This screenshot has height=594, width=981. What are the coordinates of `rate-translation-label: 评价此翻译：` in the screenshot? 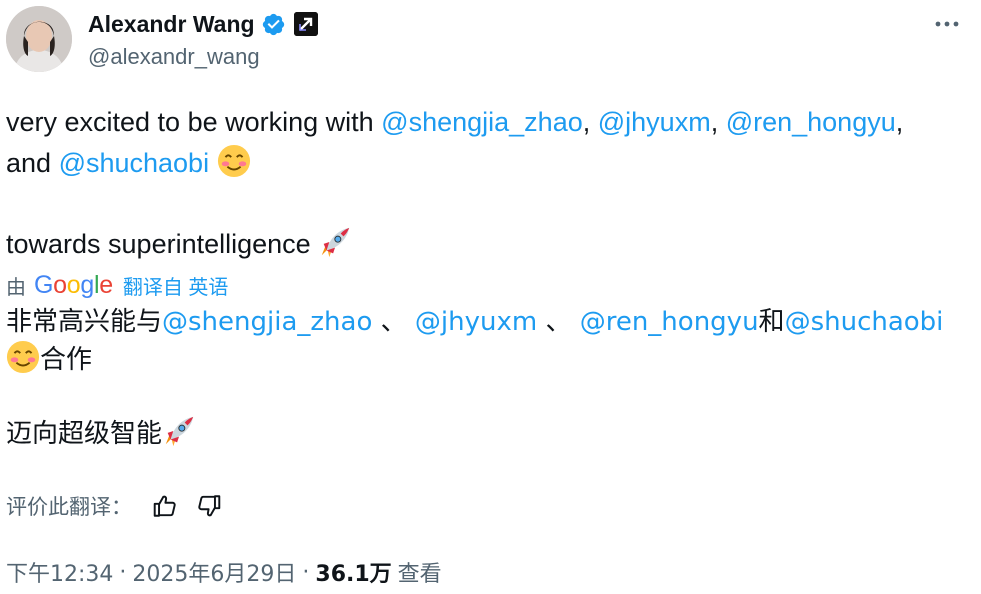 It's located at (69, 507).